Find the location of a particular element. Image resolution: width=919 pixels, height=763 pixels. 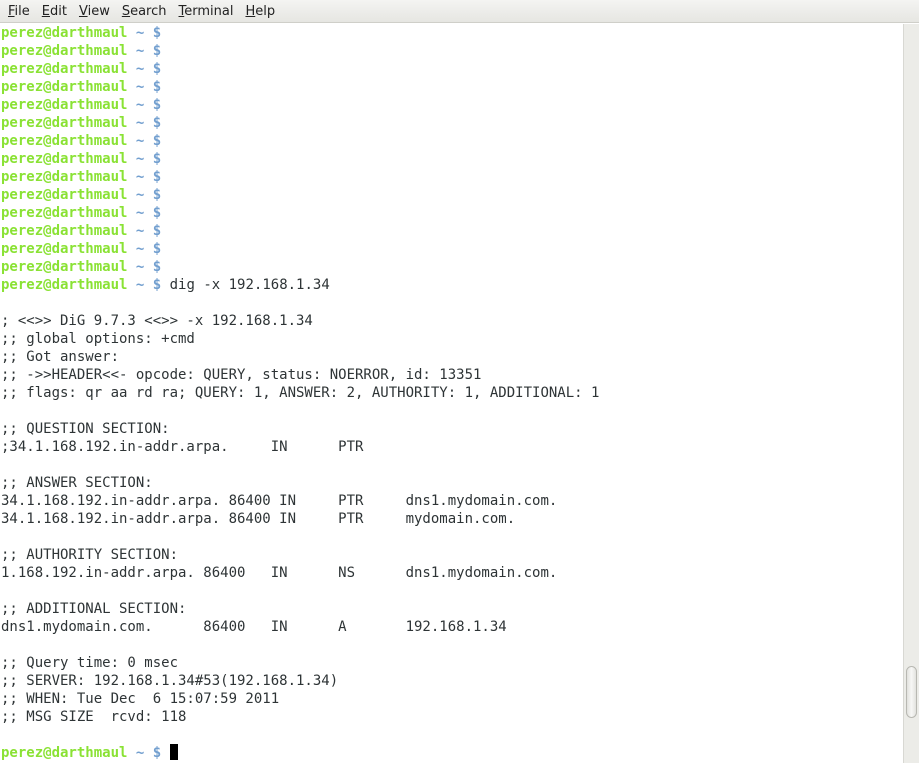

output-line: ;; ADDITIONAL SECTION: is located at coordinates (94, 609).